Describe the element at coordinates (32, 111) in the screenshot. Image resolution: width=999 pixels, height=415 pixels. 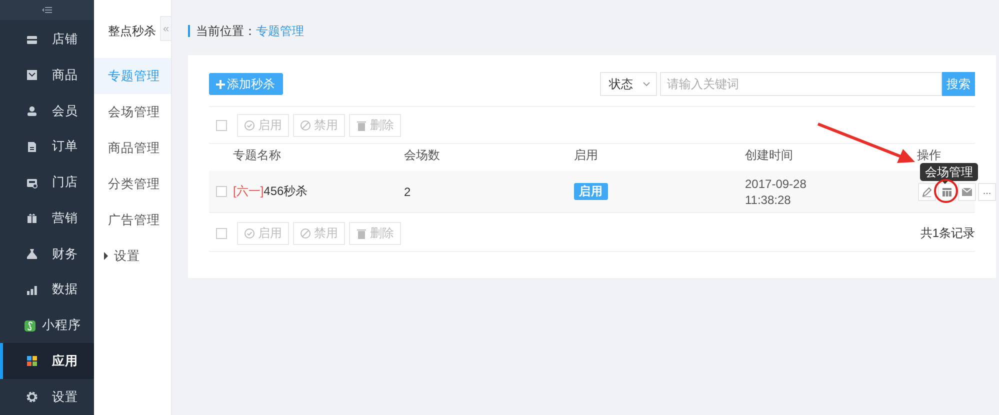
I see `user-icon` at that location.